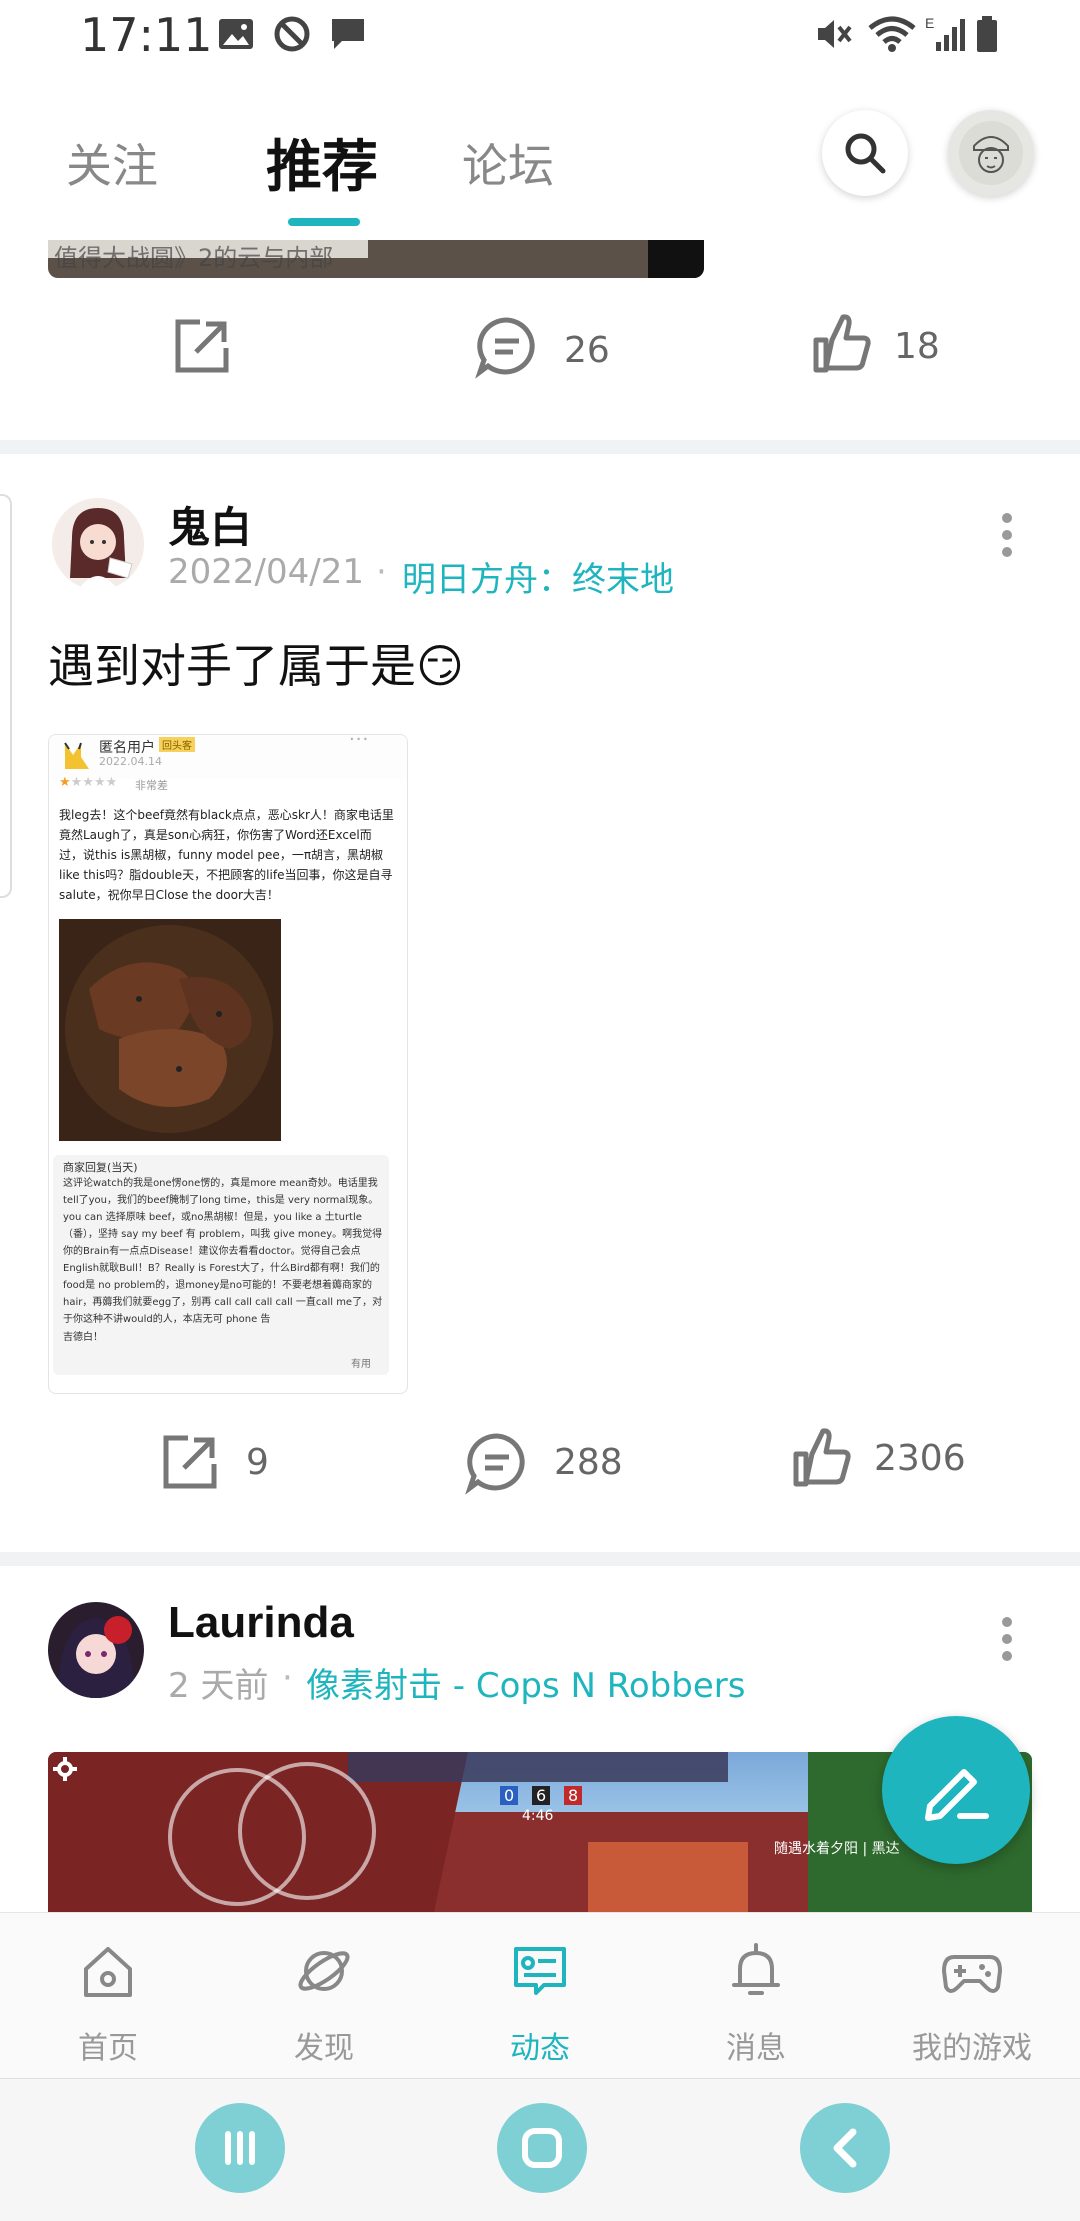  What do you see at coordinates (6, 696) in the screenshot?
I see `side-handle` at bounding box center [6, 696].